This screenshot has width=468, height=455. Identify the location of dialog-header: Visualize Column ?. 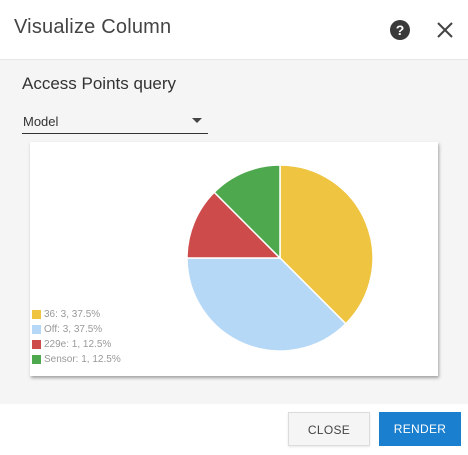
(234, 30).